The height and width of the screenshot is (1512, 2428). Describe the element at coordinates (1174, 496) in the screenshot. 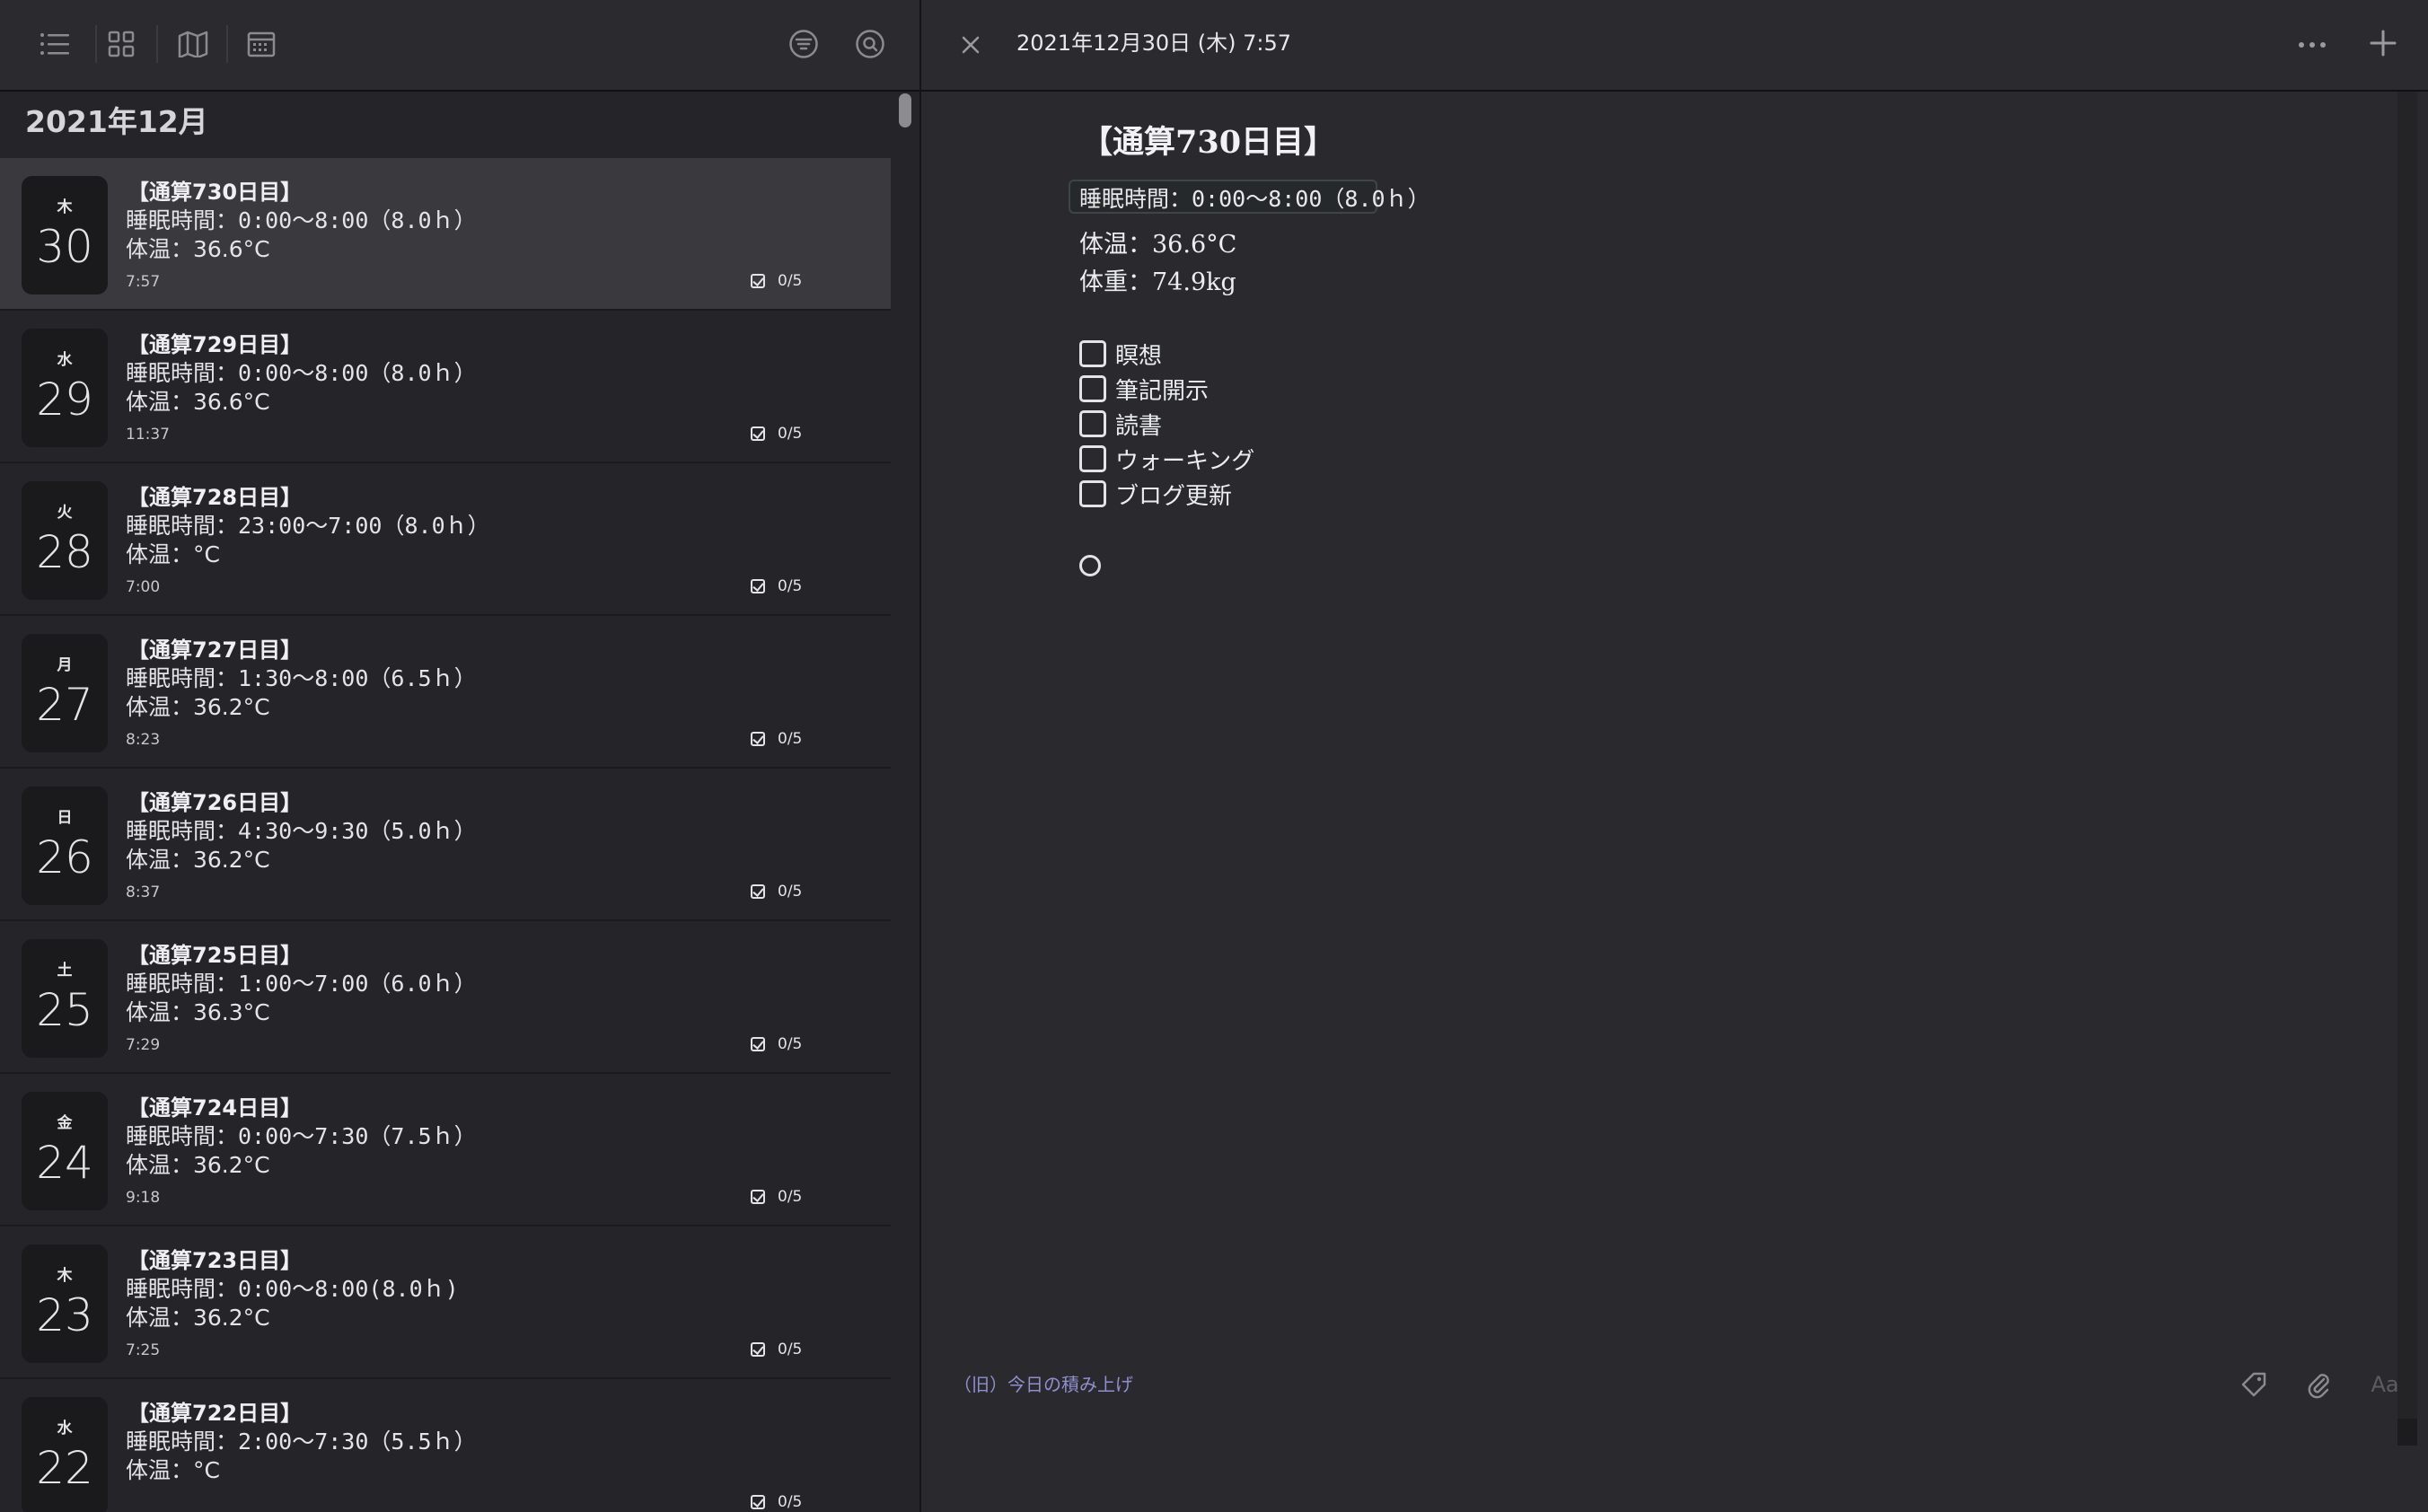

I see `todo-label: ブログ更新` at that location.